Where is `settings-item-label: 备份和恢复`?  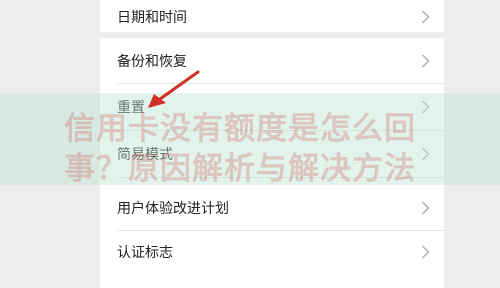 settings-item-label: 备份和恢复 is located at coordinates (152, 61).